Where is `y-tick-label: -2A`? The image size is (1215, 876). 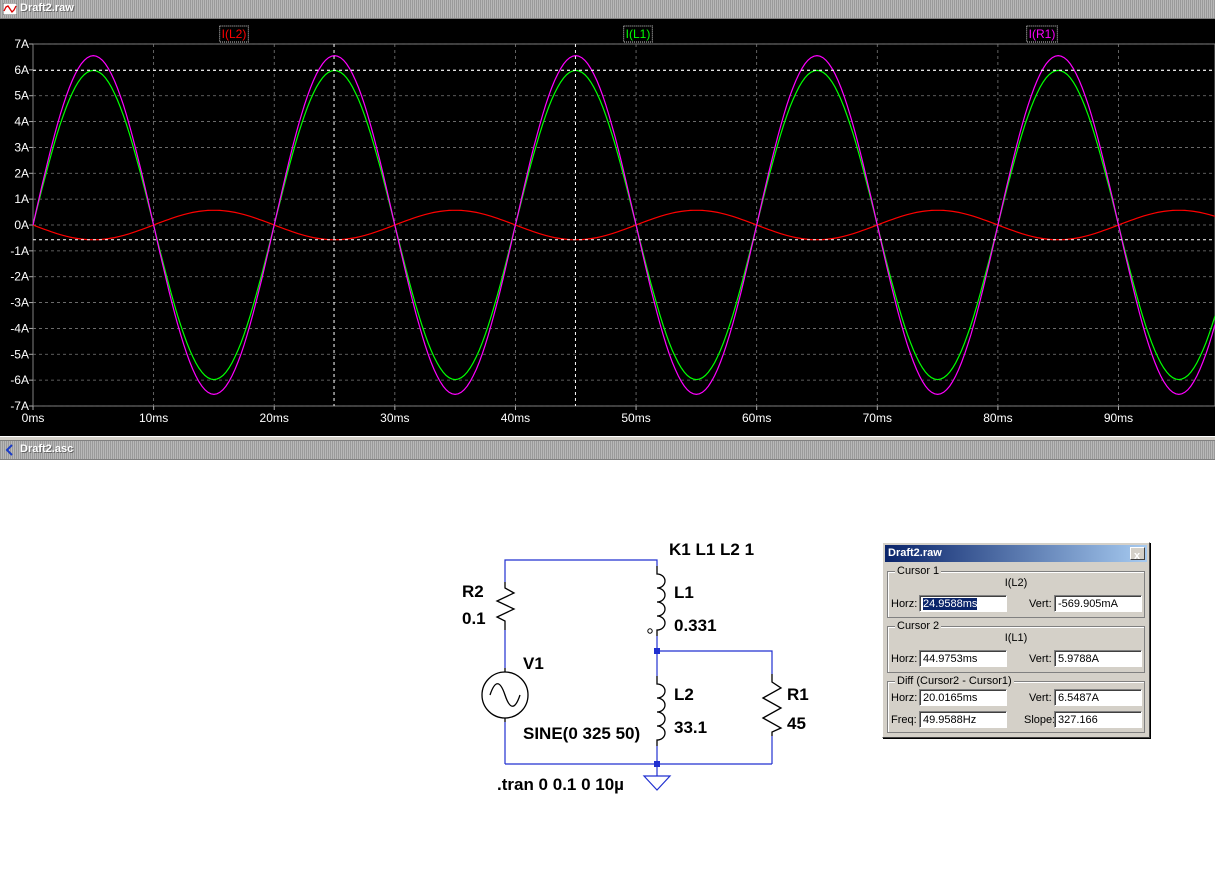 y-tick-label: -2A is located at coordinates (19, 277).